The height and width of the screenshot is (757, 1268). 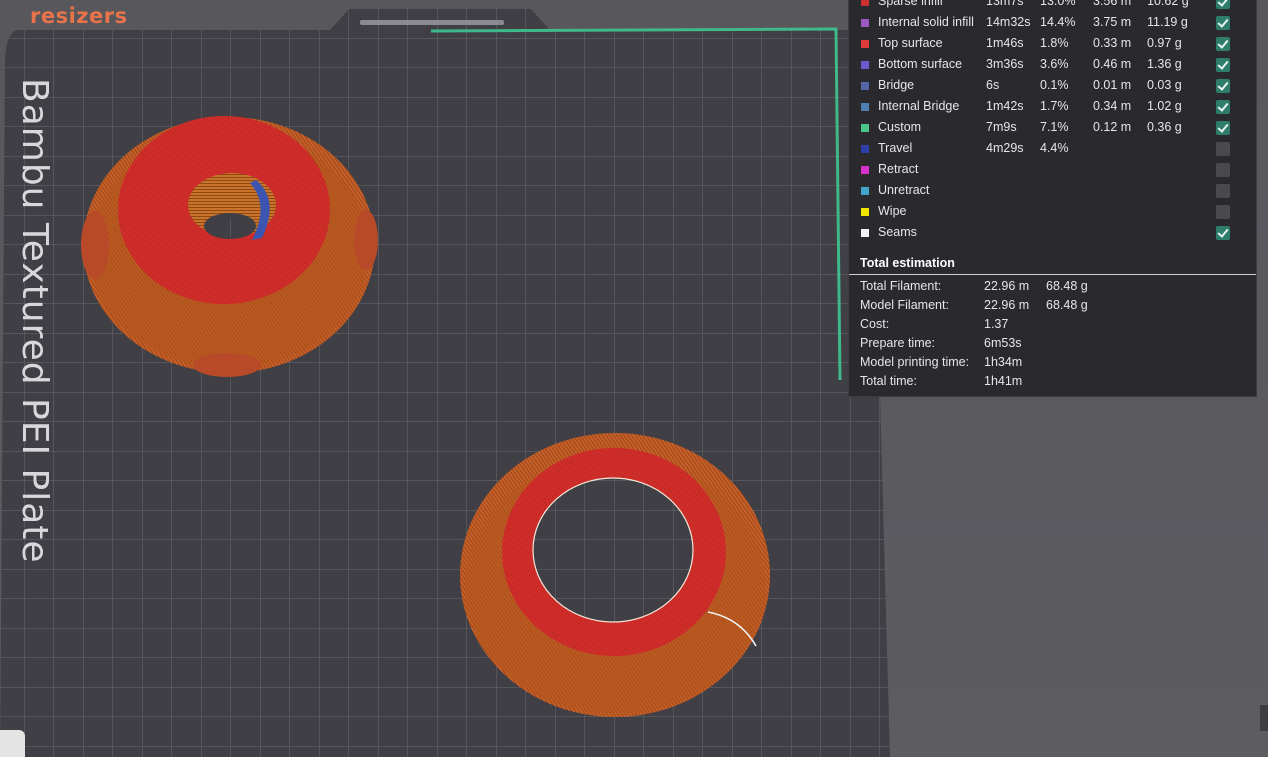 What do you see at coordinates (910, 4) in the screenshot?
I see `feature-name: Sparse infill` at bounding box center [910, 4].